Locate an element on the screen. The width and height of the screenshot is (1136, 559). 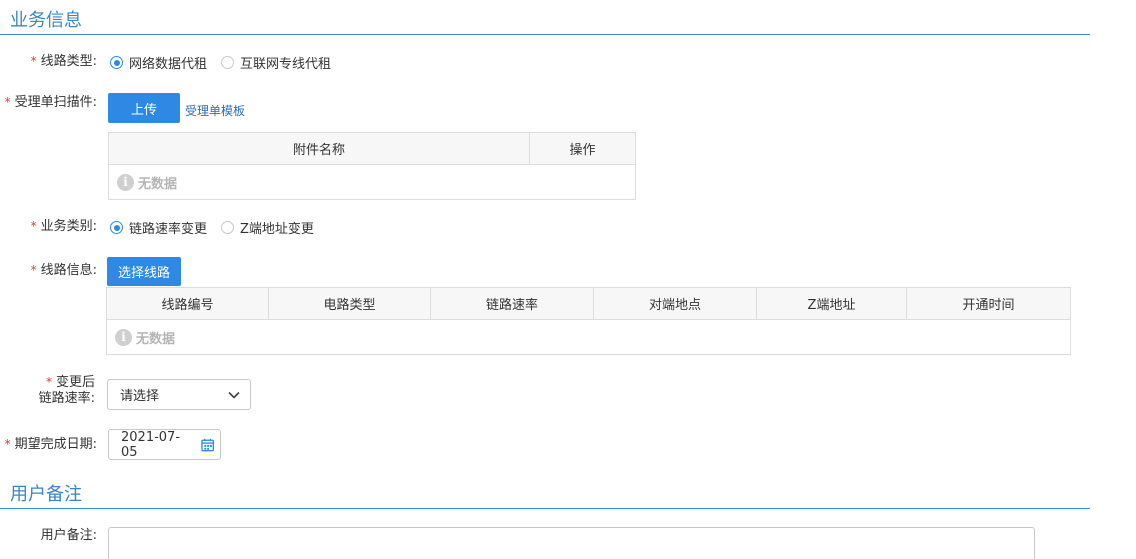
calendar-icon is located at coordinates (207, 445).